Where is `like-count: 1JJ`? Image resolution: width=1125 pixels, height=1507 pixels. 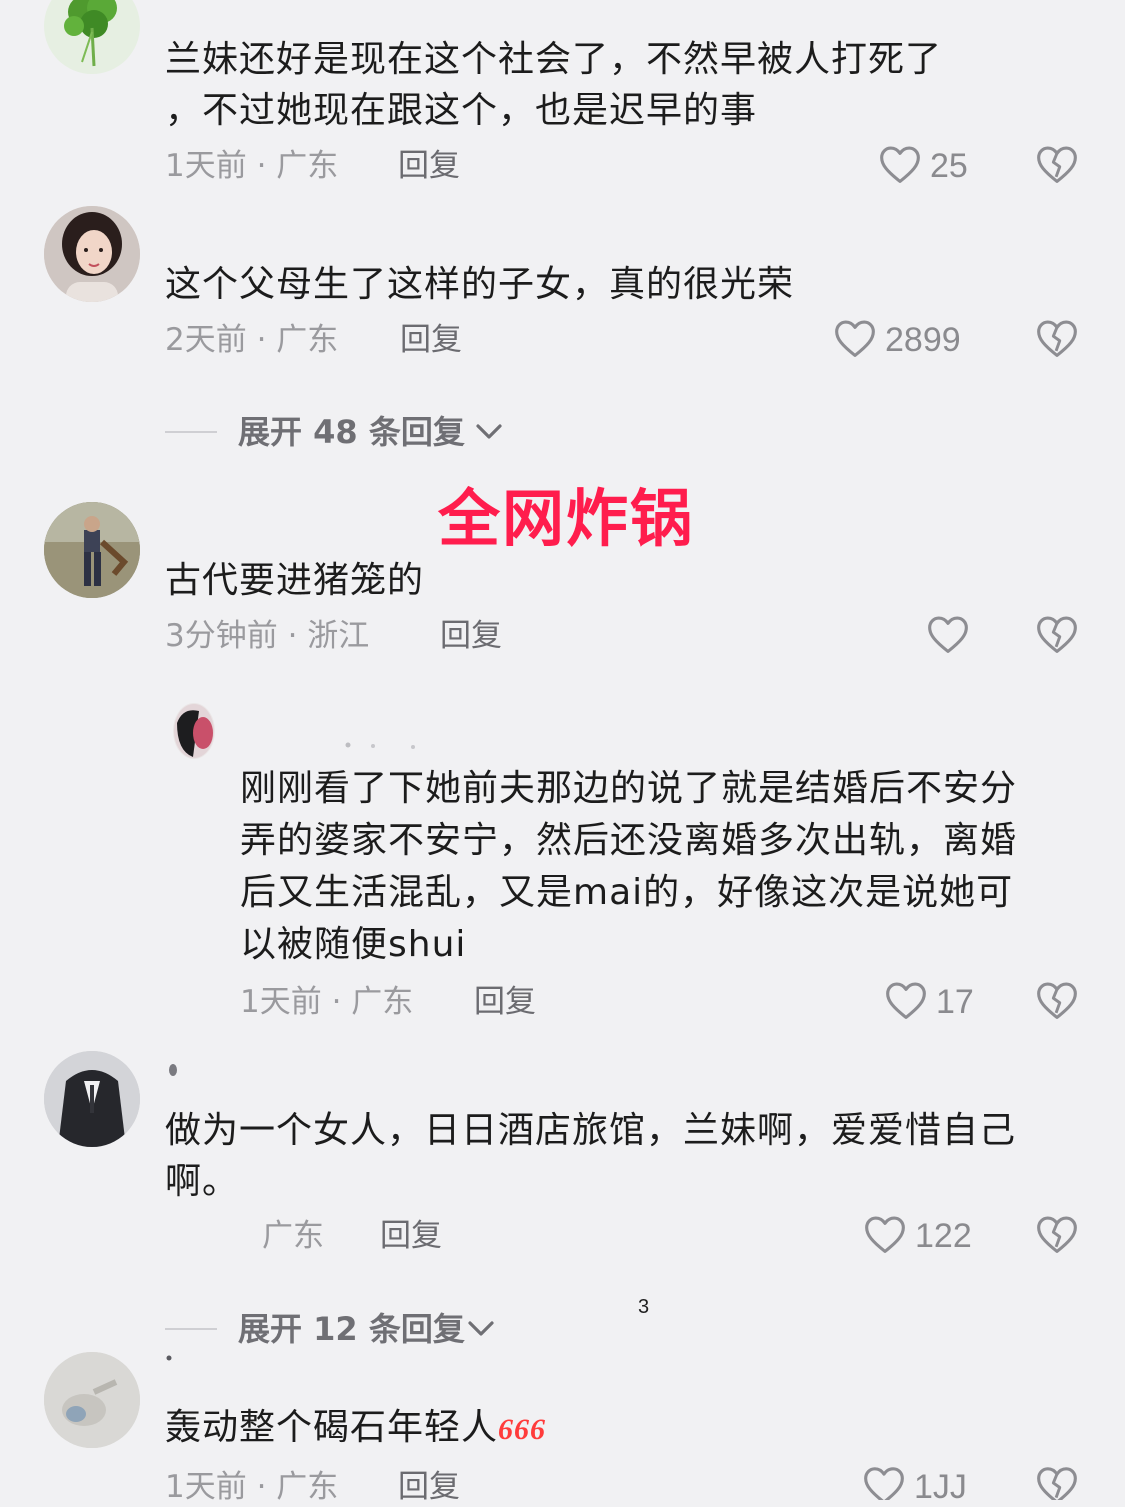
like-count: 1JJ is located at coordinates (940, 1487).